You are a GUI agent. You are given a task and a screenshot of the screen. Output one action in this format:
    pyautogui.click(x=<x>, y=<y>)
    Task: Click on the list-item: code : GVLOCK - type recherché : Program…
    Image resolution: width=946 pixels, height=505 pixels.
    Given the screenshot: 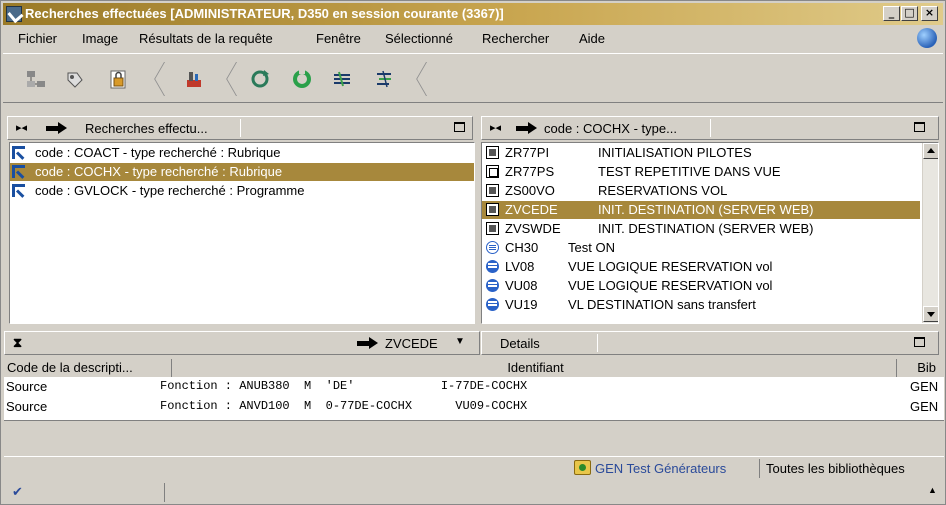 What is the action you would take?
    pyautogui.click(x=242, y=191)
    